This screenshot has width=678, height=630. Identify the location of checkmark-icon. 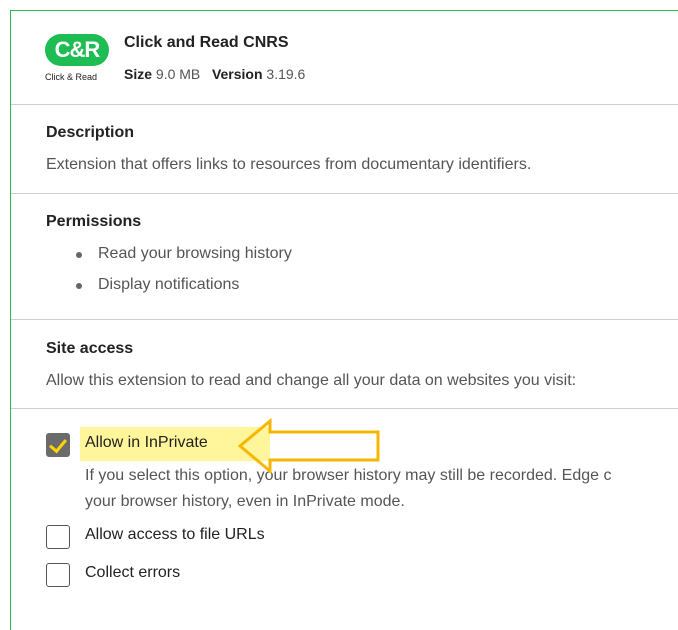
(58, 444).